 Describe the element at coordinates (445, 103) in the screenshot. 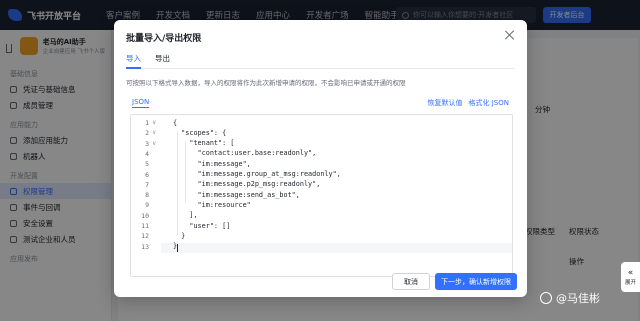

I see `restore-default-button: 恢复默认值` at that location.